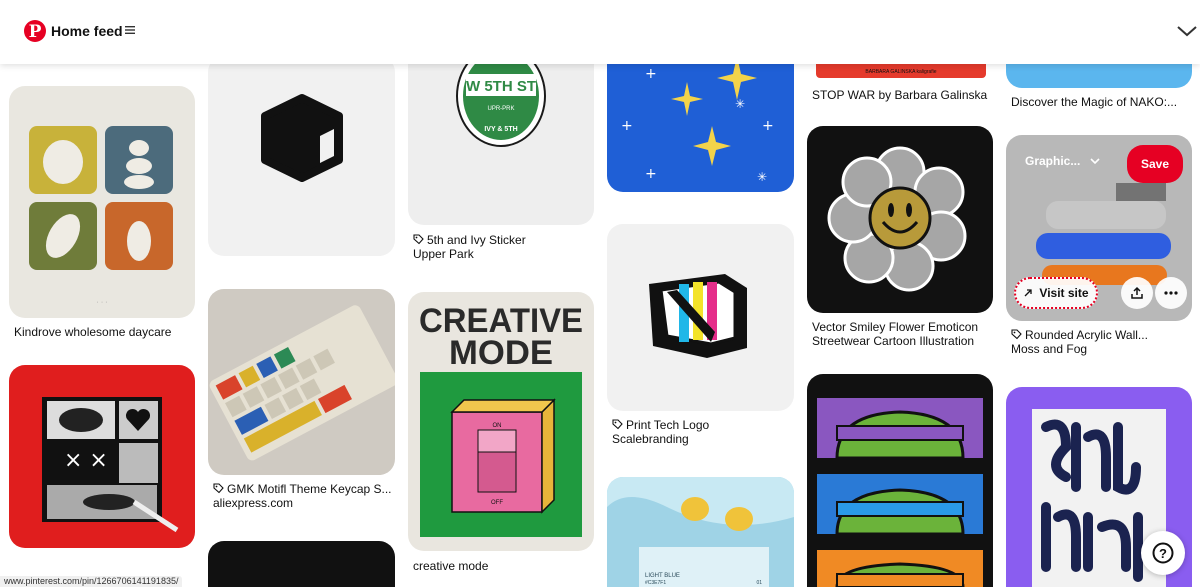  I want to click on pin-caption: Print Tech Logo Scalebranding, so click(660, 432).